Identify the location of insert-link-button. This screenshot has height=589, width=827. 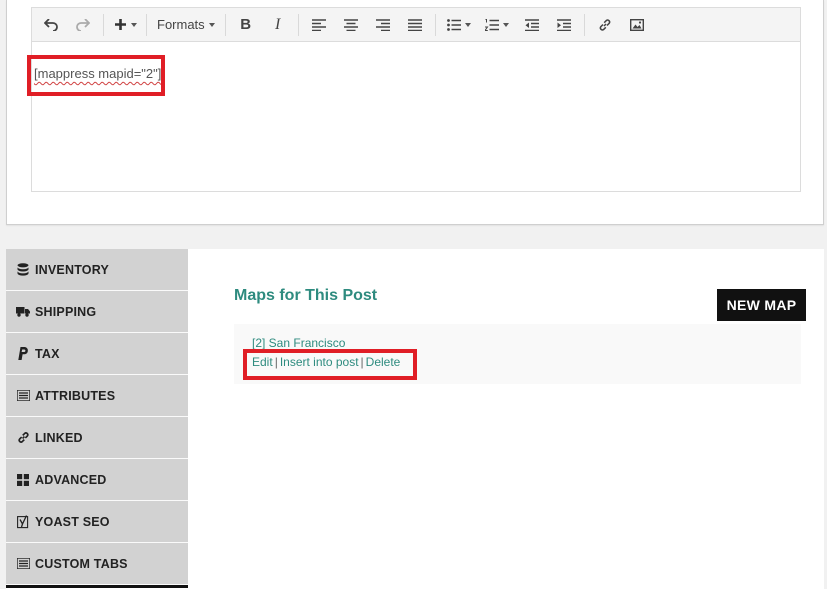
(605, 25).